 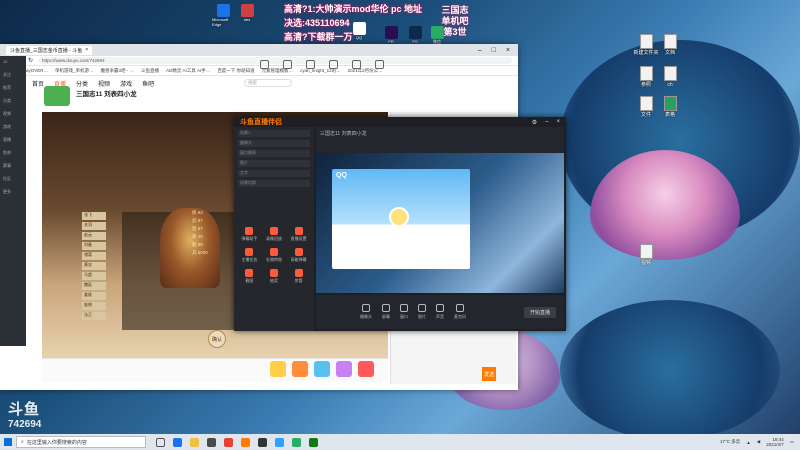 What do you see at coordinates (274, 173) in the screenshot?
I see `scene-row: 文字` at bounding box center [274, 173].